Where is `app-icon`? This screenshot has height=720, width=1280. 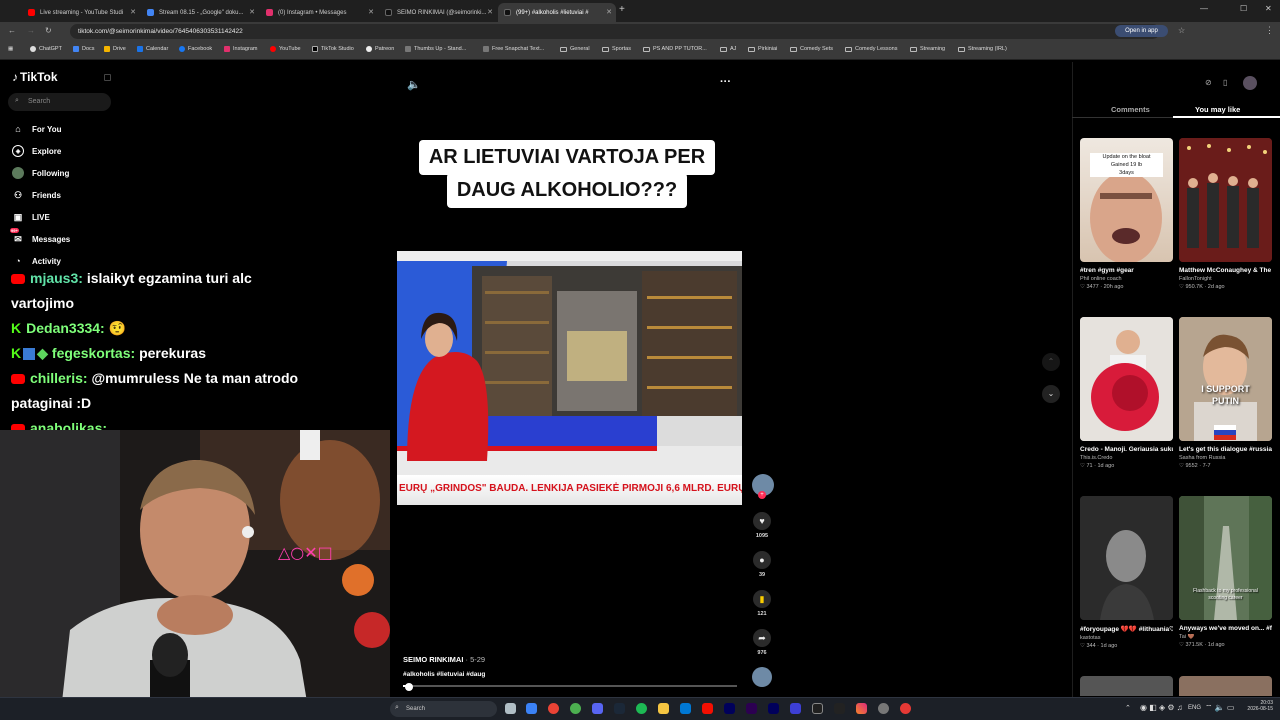
app-icon is located at coordinates (883, 708).